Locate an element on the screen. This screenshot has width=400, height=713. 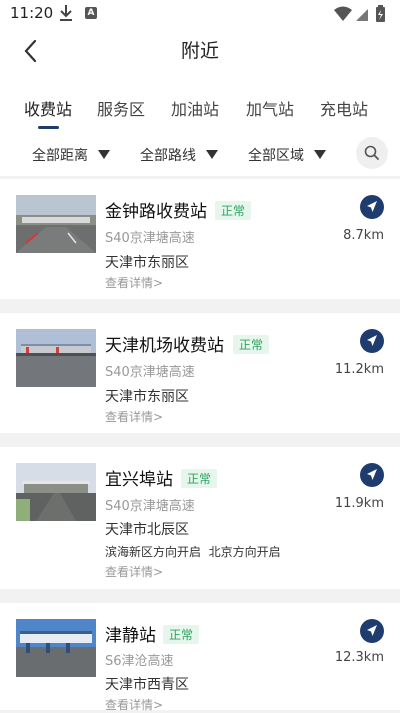
wifi-icon is located at coordinates (343, 13).